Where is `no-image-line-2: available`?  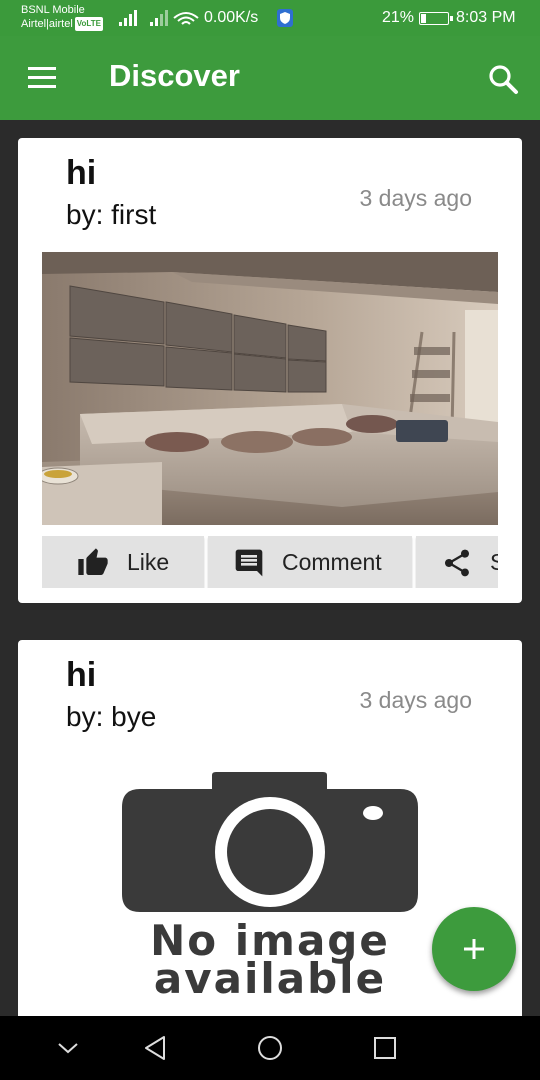 no-image-line-2: available is located at coordinates (270, 975).